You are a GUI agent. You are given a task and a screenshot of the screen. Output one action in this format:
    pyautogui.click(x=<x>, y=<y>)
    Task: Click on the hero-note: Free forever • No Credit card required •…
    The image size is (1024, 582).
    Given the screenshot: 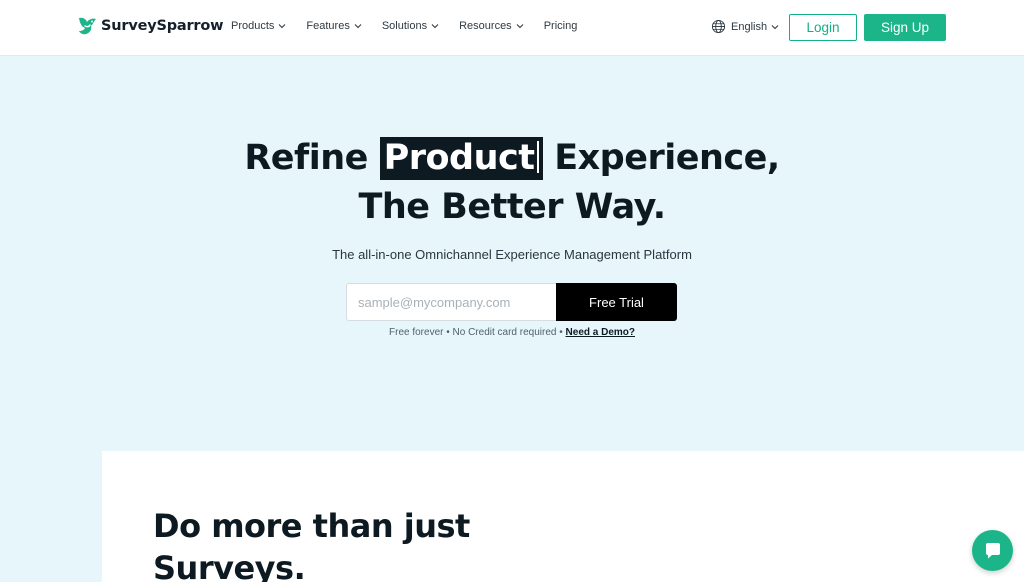 What is the action you would take?
    pyautogui.click(x=512, y=332)
    